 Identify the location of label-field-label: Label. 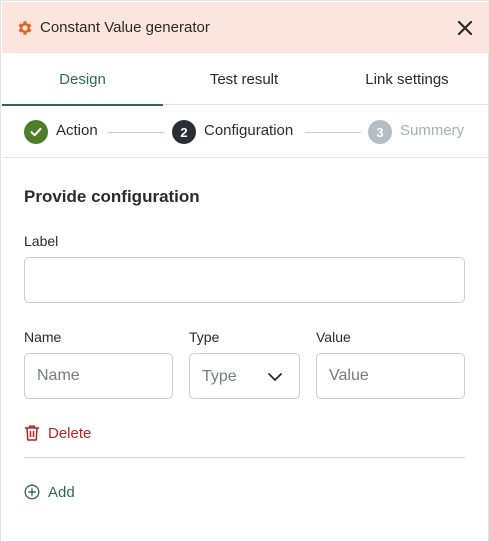
(41, 241).